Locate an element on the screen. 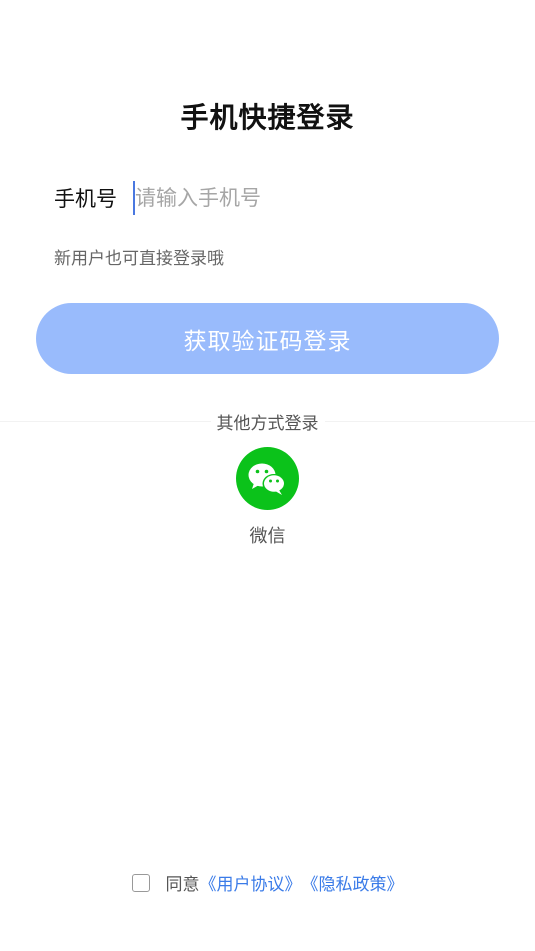 The image size is (535, 951). other-login-text: 其他方式登录 is located at coordinates (267, 424).